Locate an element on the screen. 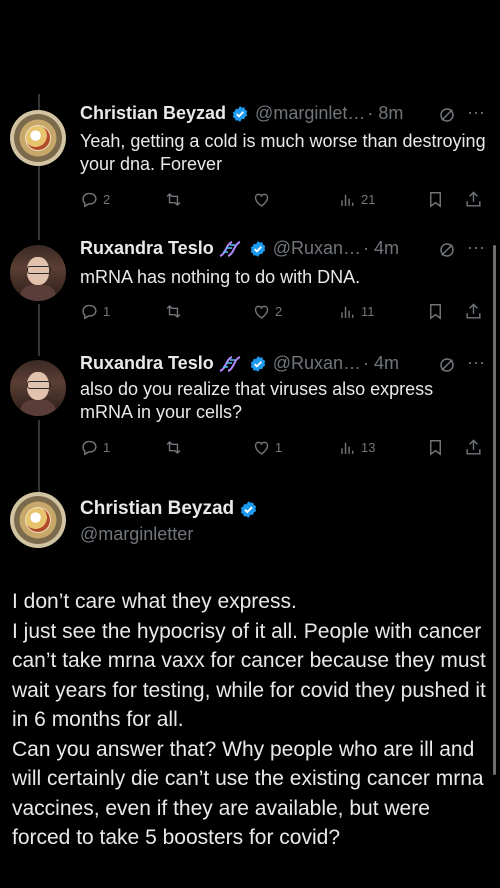  view-count: 21 is located at coordinates (368, 199).